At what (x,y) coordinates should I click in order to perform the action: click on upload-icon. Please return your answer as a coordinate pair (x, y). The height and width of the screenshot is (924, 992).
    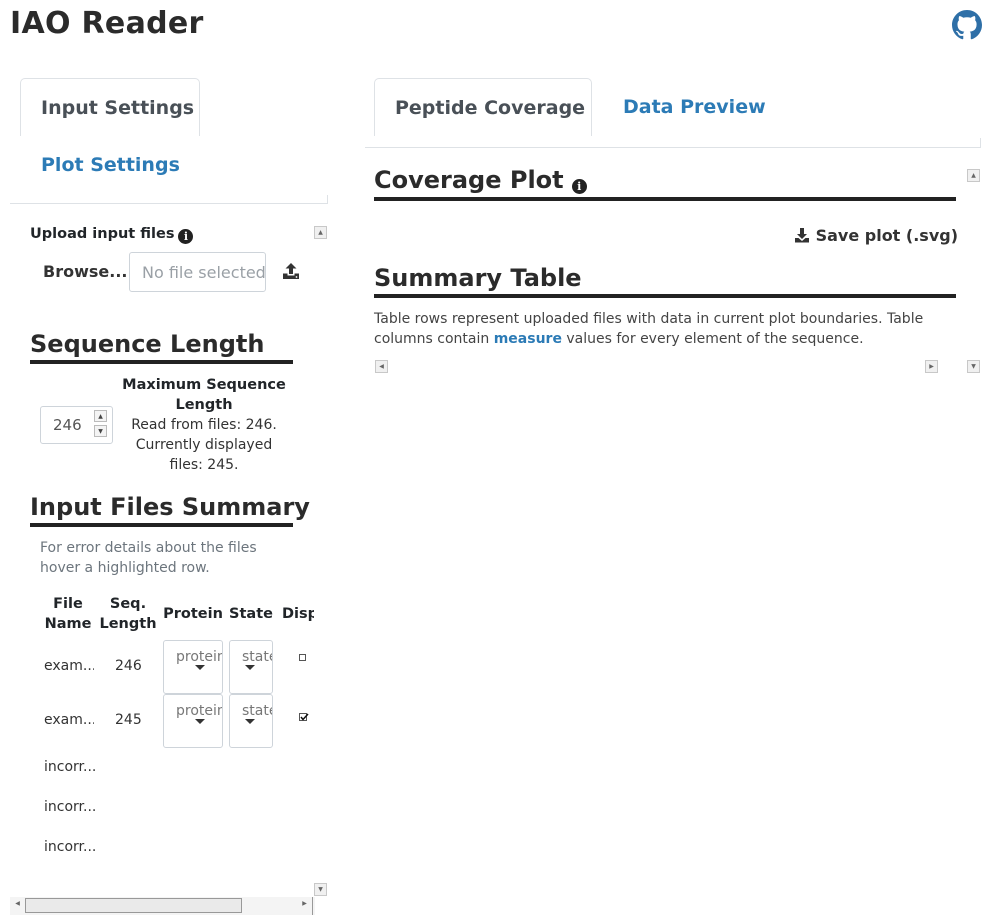
    Looking at the image, I should click on (291, 271).